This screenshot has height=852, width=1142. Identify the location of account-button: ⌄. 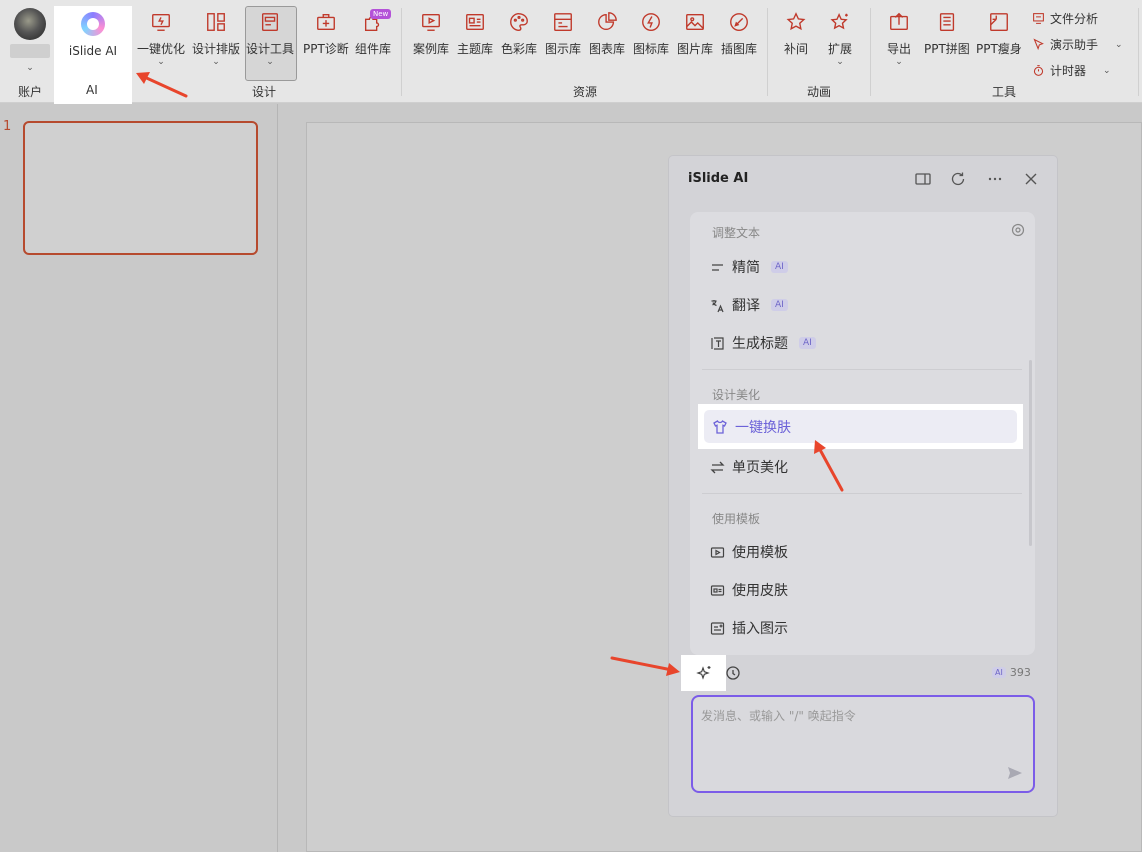
(30, 40).